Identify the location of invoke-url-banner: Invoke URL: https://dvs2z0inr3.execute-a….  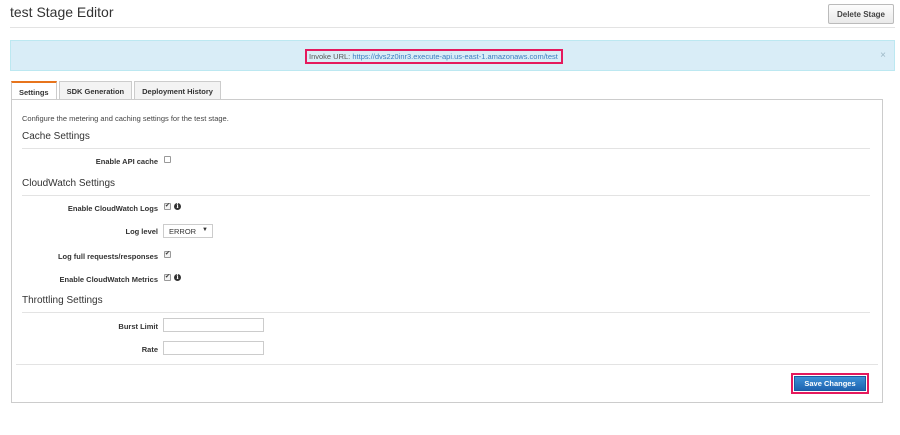
(452, 55).